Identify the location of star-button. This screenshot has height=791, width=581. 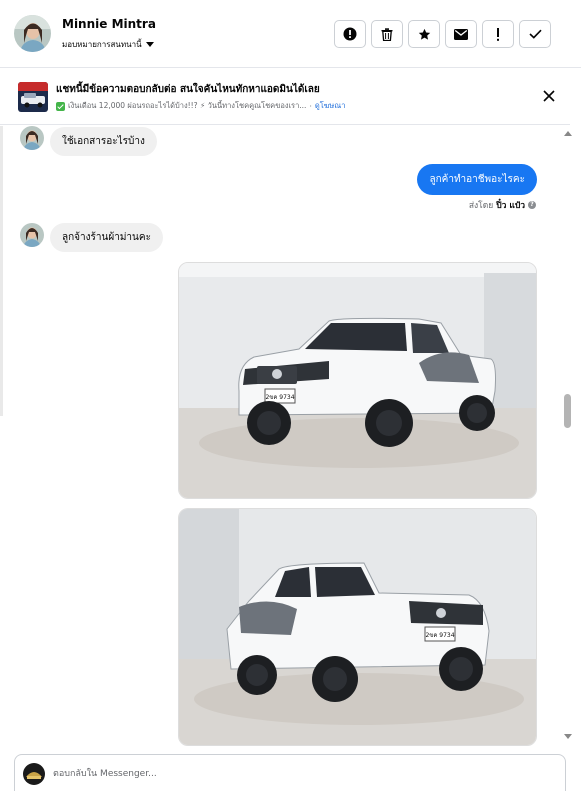
(424, 34).